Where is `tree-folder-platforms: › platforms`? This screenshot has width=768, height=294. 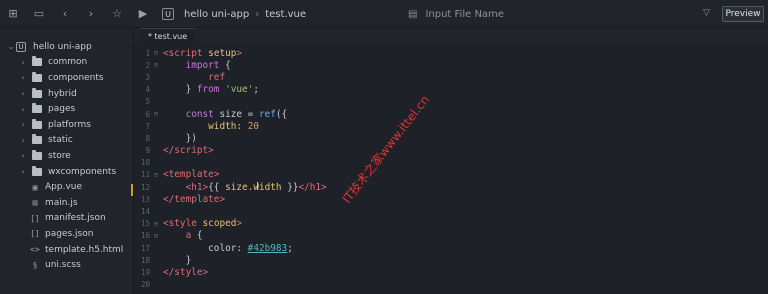
tree-folder-platforms: › platforms is located at coordinates (66, 125).